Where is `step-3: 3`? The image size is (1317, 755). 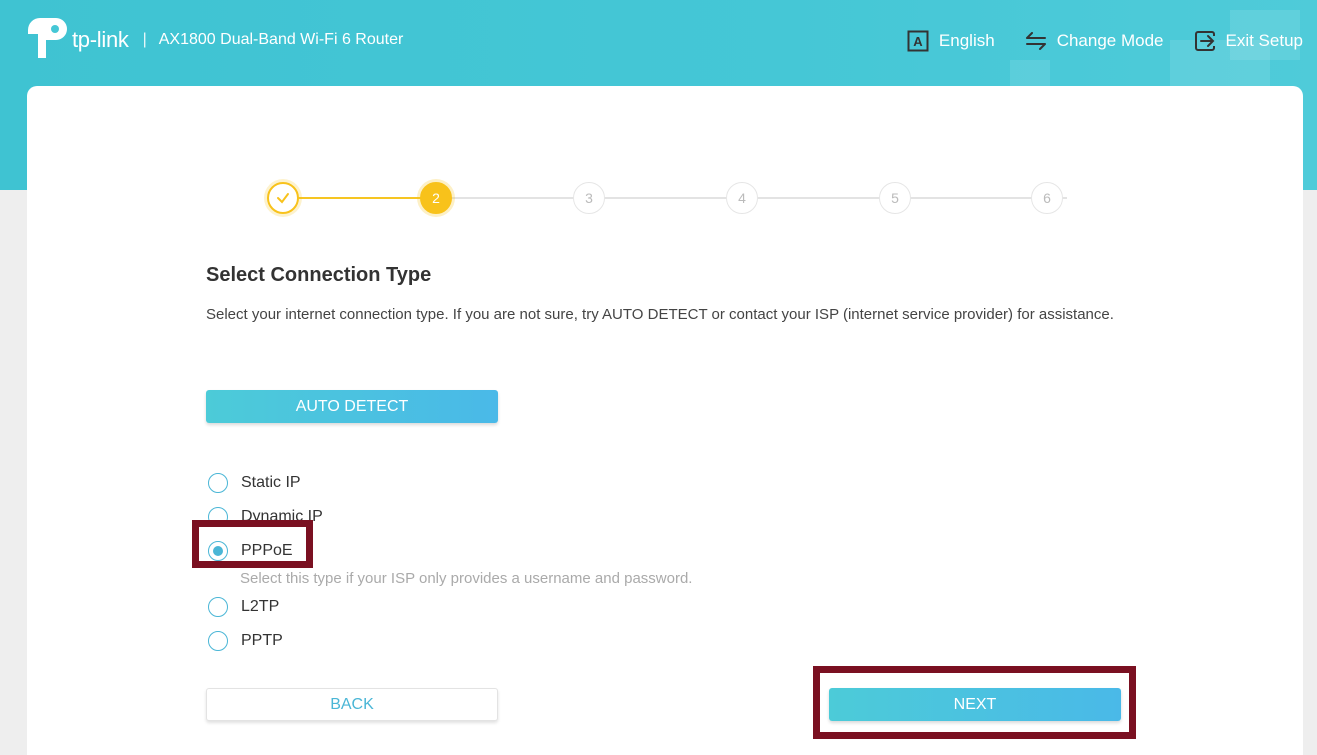
step-3: 3 is located at coordinates (589, 198).